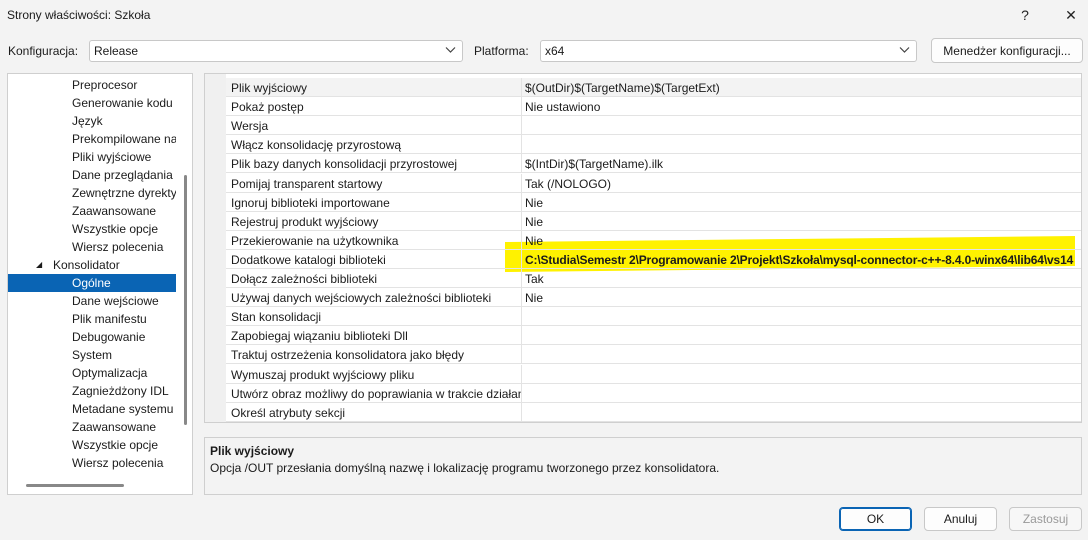  I want to click on tree-item: ◢ Konsolidator, so click(92, 265).